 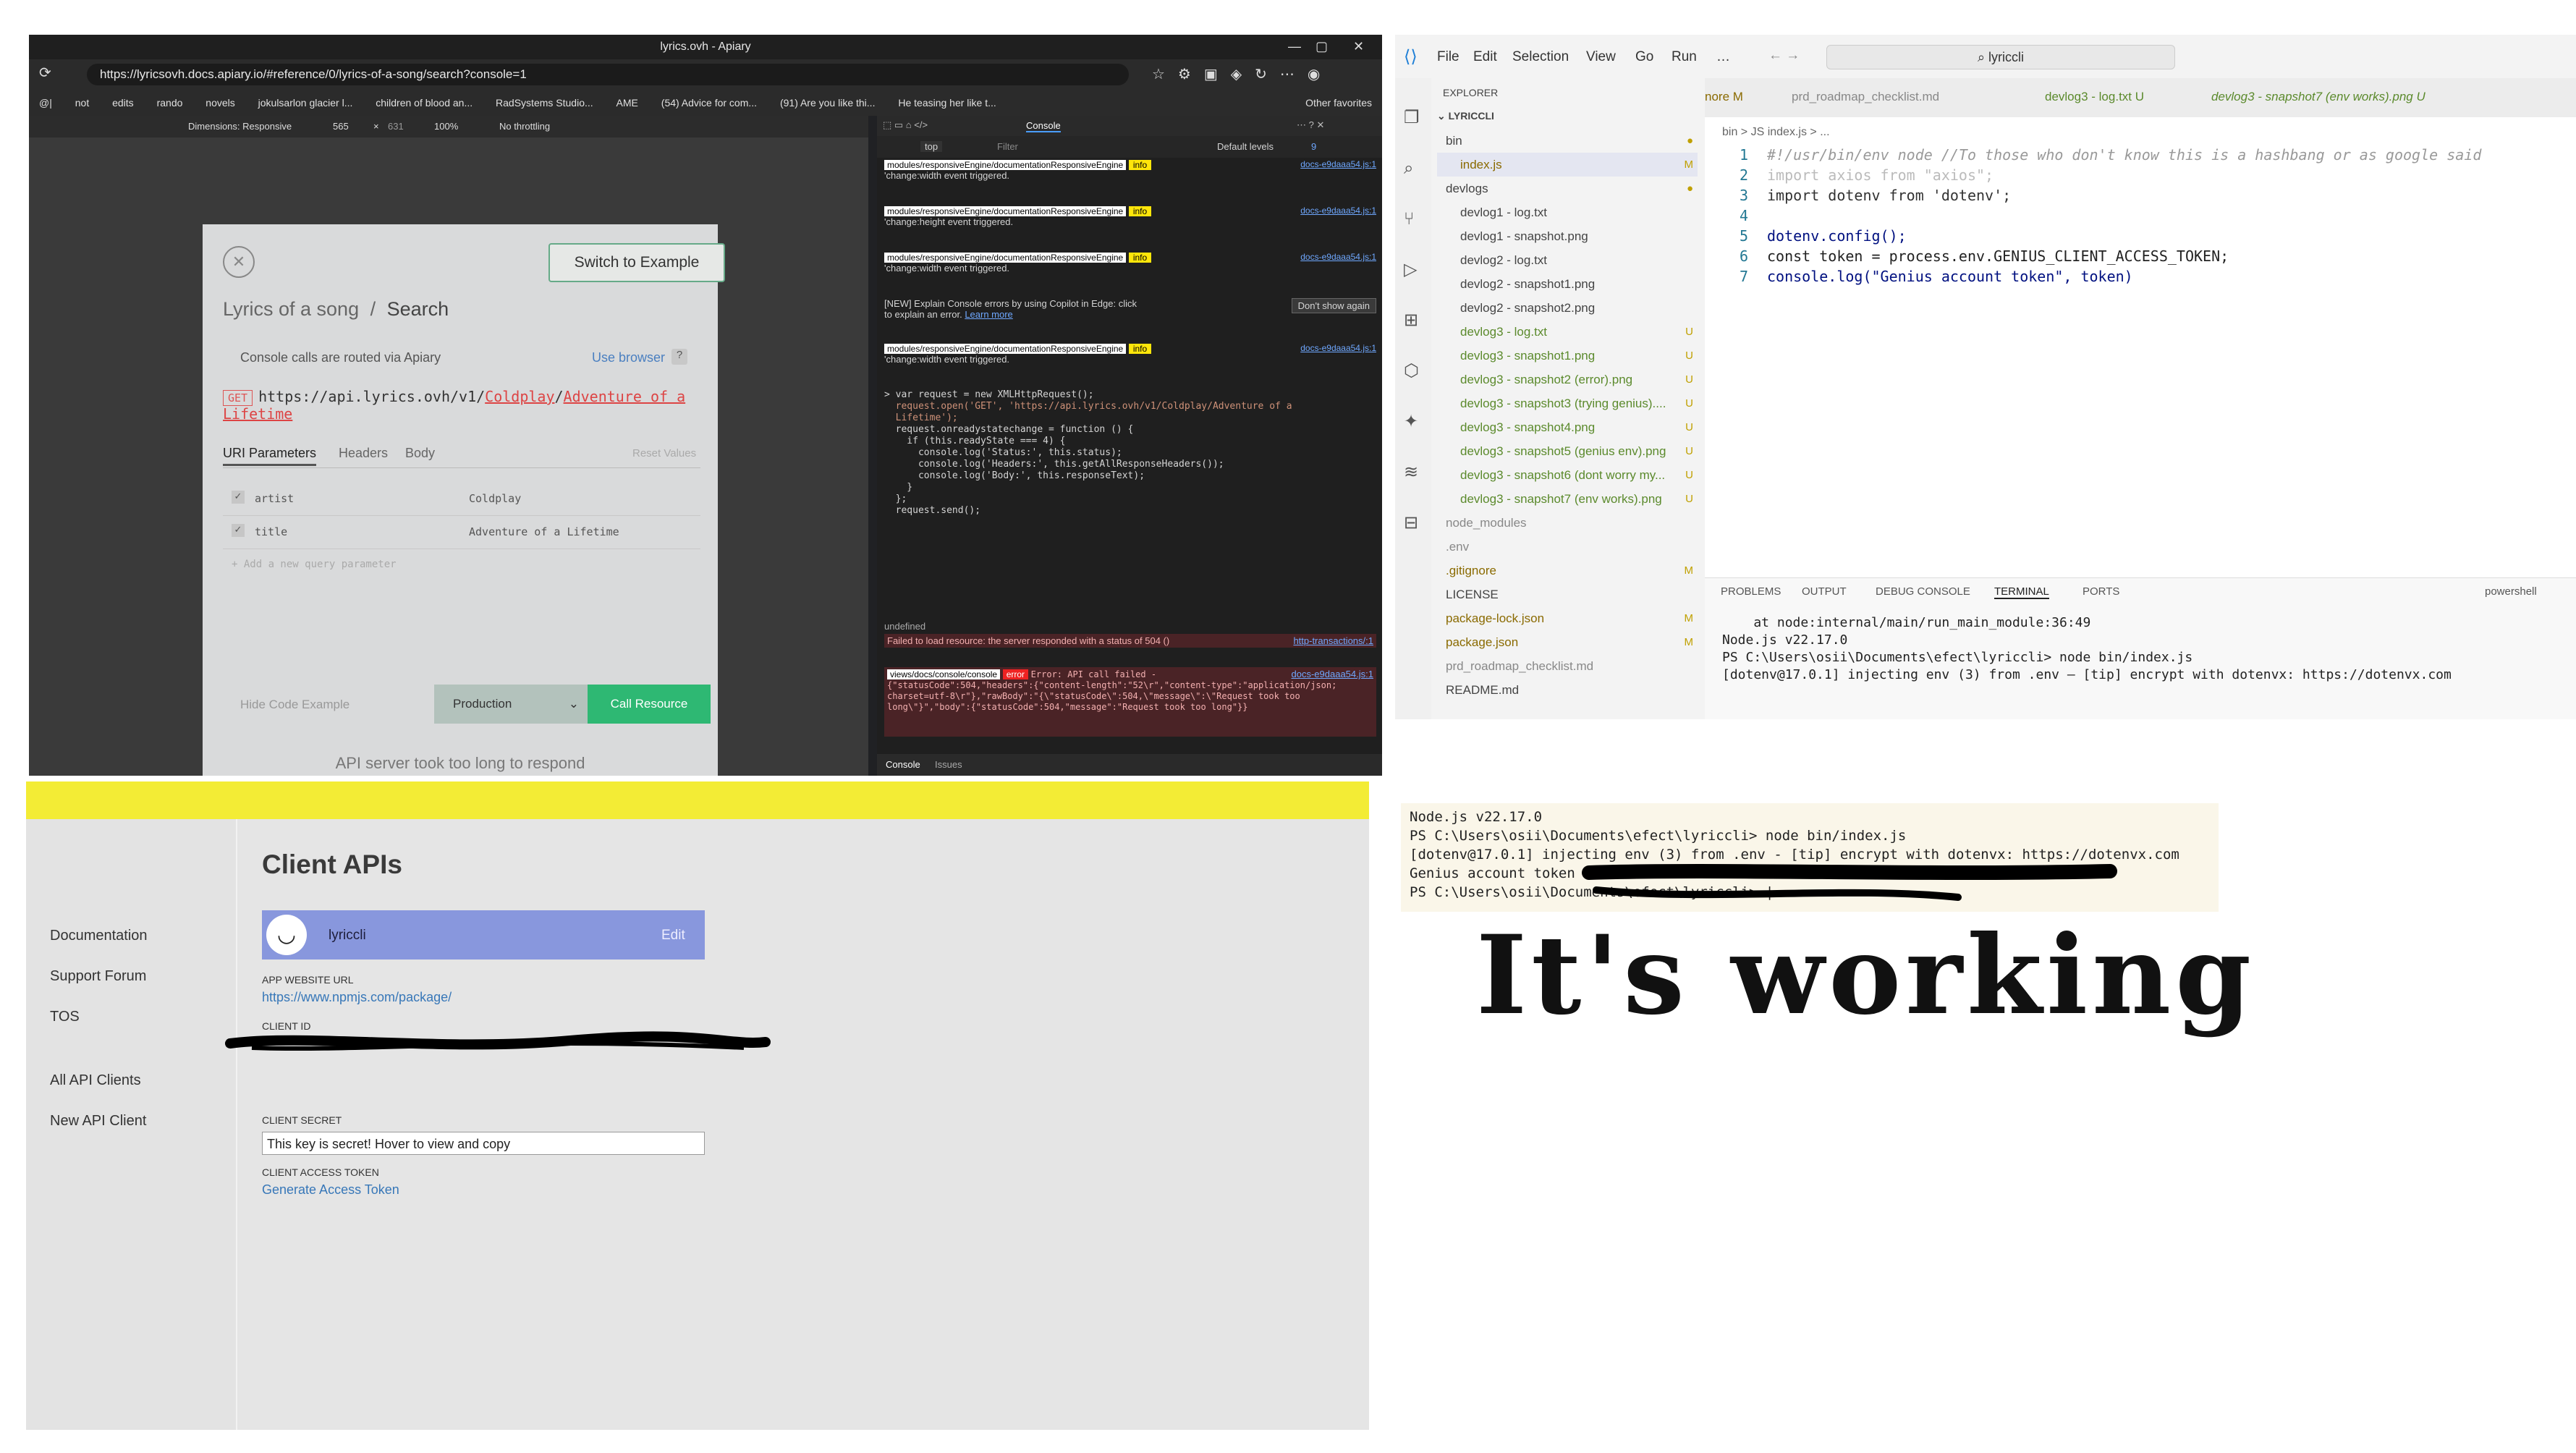 I want to click on file-item: devlog3 - snapshot4.png U, so click(x=1567, y=427).